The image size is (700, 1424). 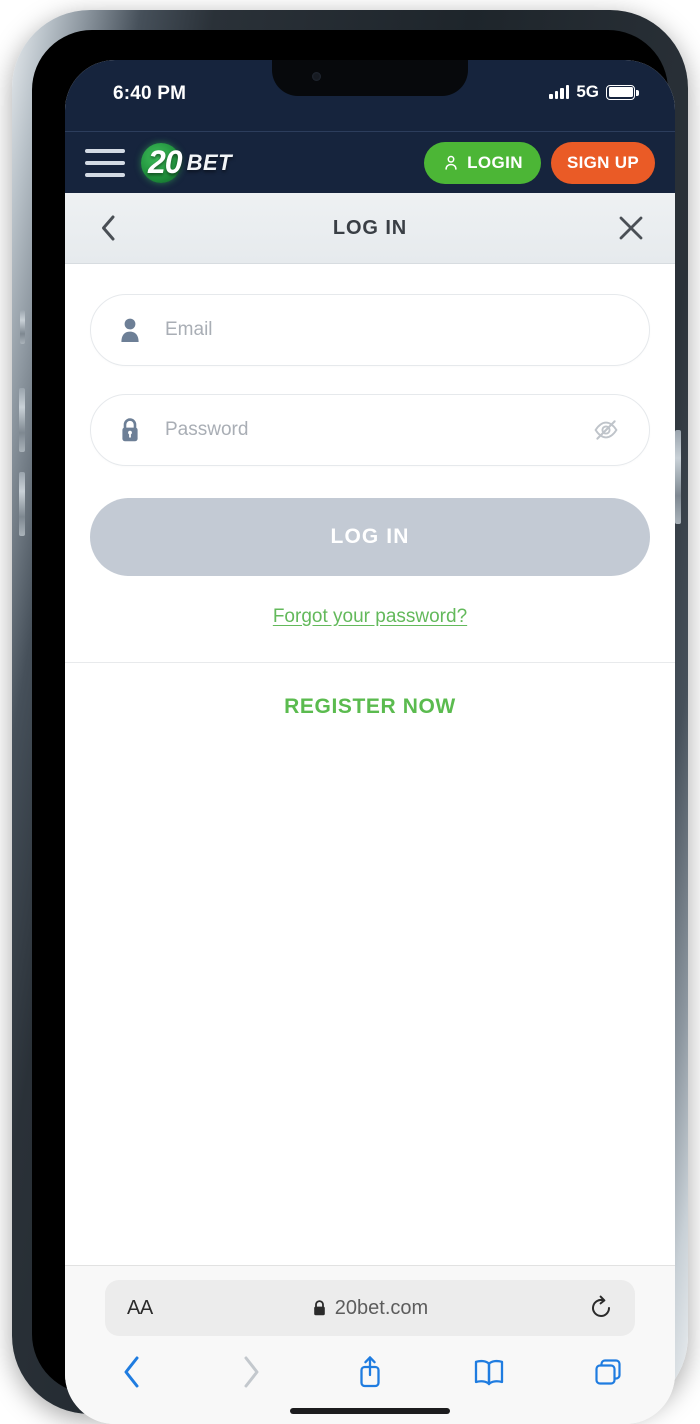 What do you see at coordinates (394, 330) in the screenshot?
I see `email-input` at bounding box center [394, 330].